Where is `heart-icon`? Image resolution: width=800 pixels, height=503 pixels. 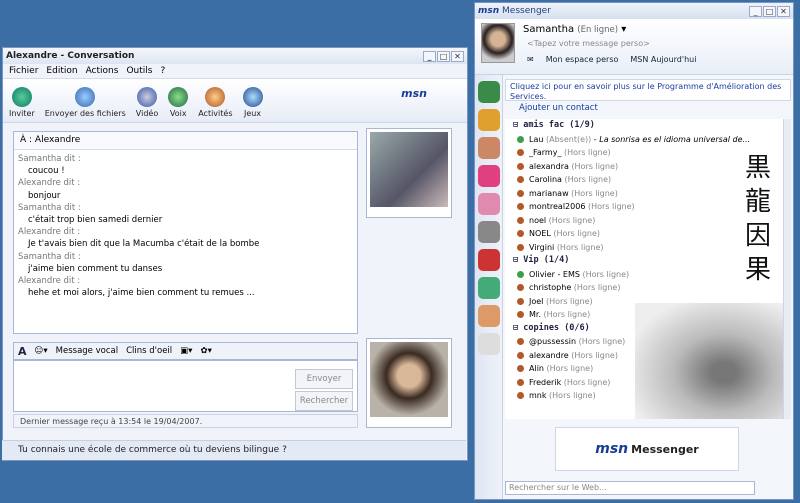 heart-icon is located at coordinates (489, 176).